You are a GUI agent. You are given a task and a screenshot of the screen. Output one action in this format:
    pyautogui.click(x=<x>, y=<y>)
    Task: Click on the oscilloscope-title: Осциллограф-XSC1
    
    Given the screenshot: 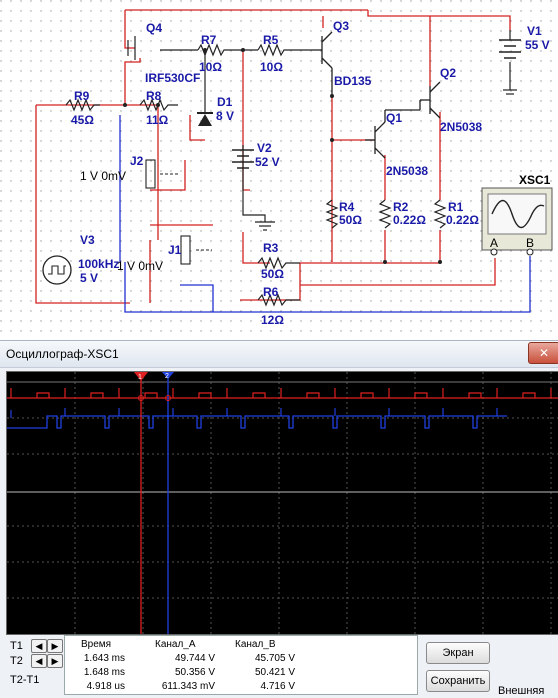 What is the action you would take?
    pyautogui.click(x=62, y=354)
    